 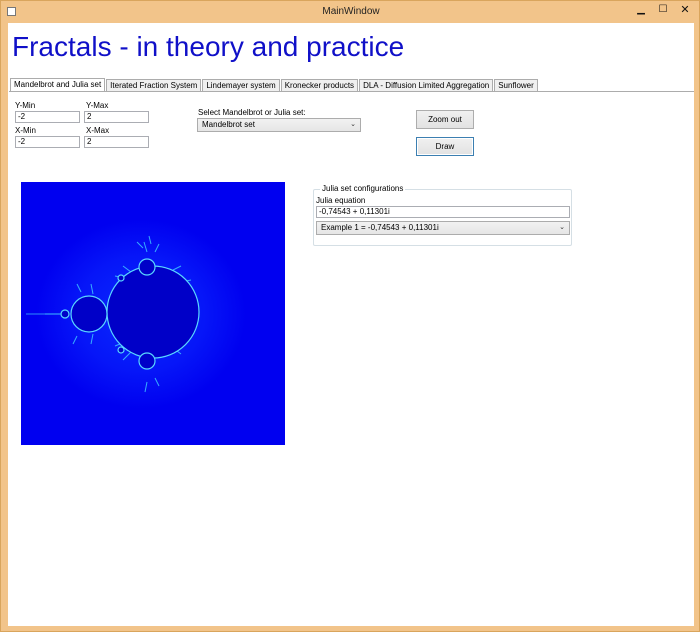 What do you see at coordinates (228, 124) in the screenshot?
I see `set-select-value: Mandelbrot set` at bounding box center [228, 124].